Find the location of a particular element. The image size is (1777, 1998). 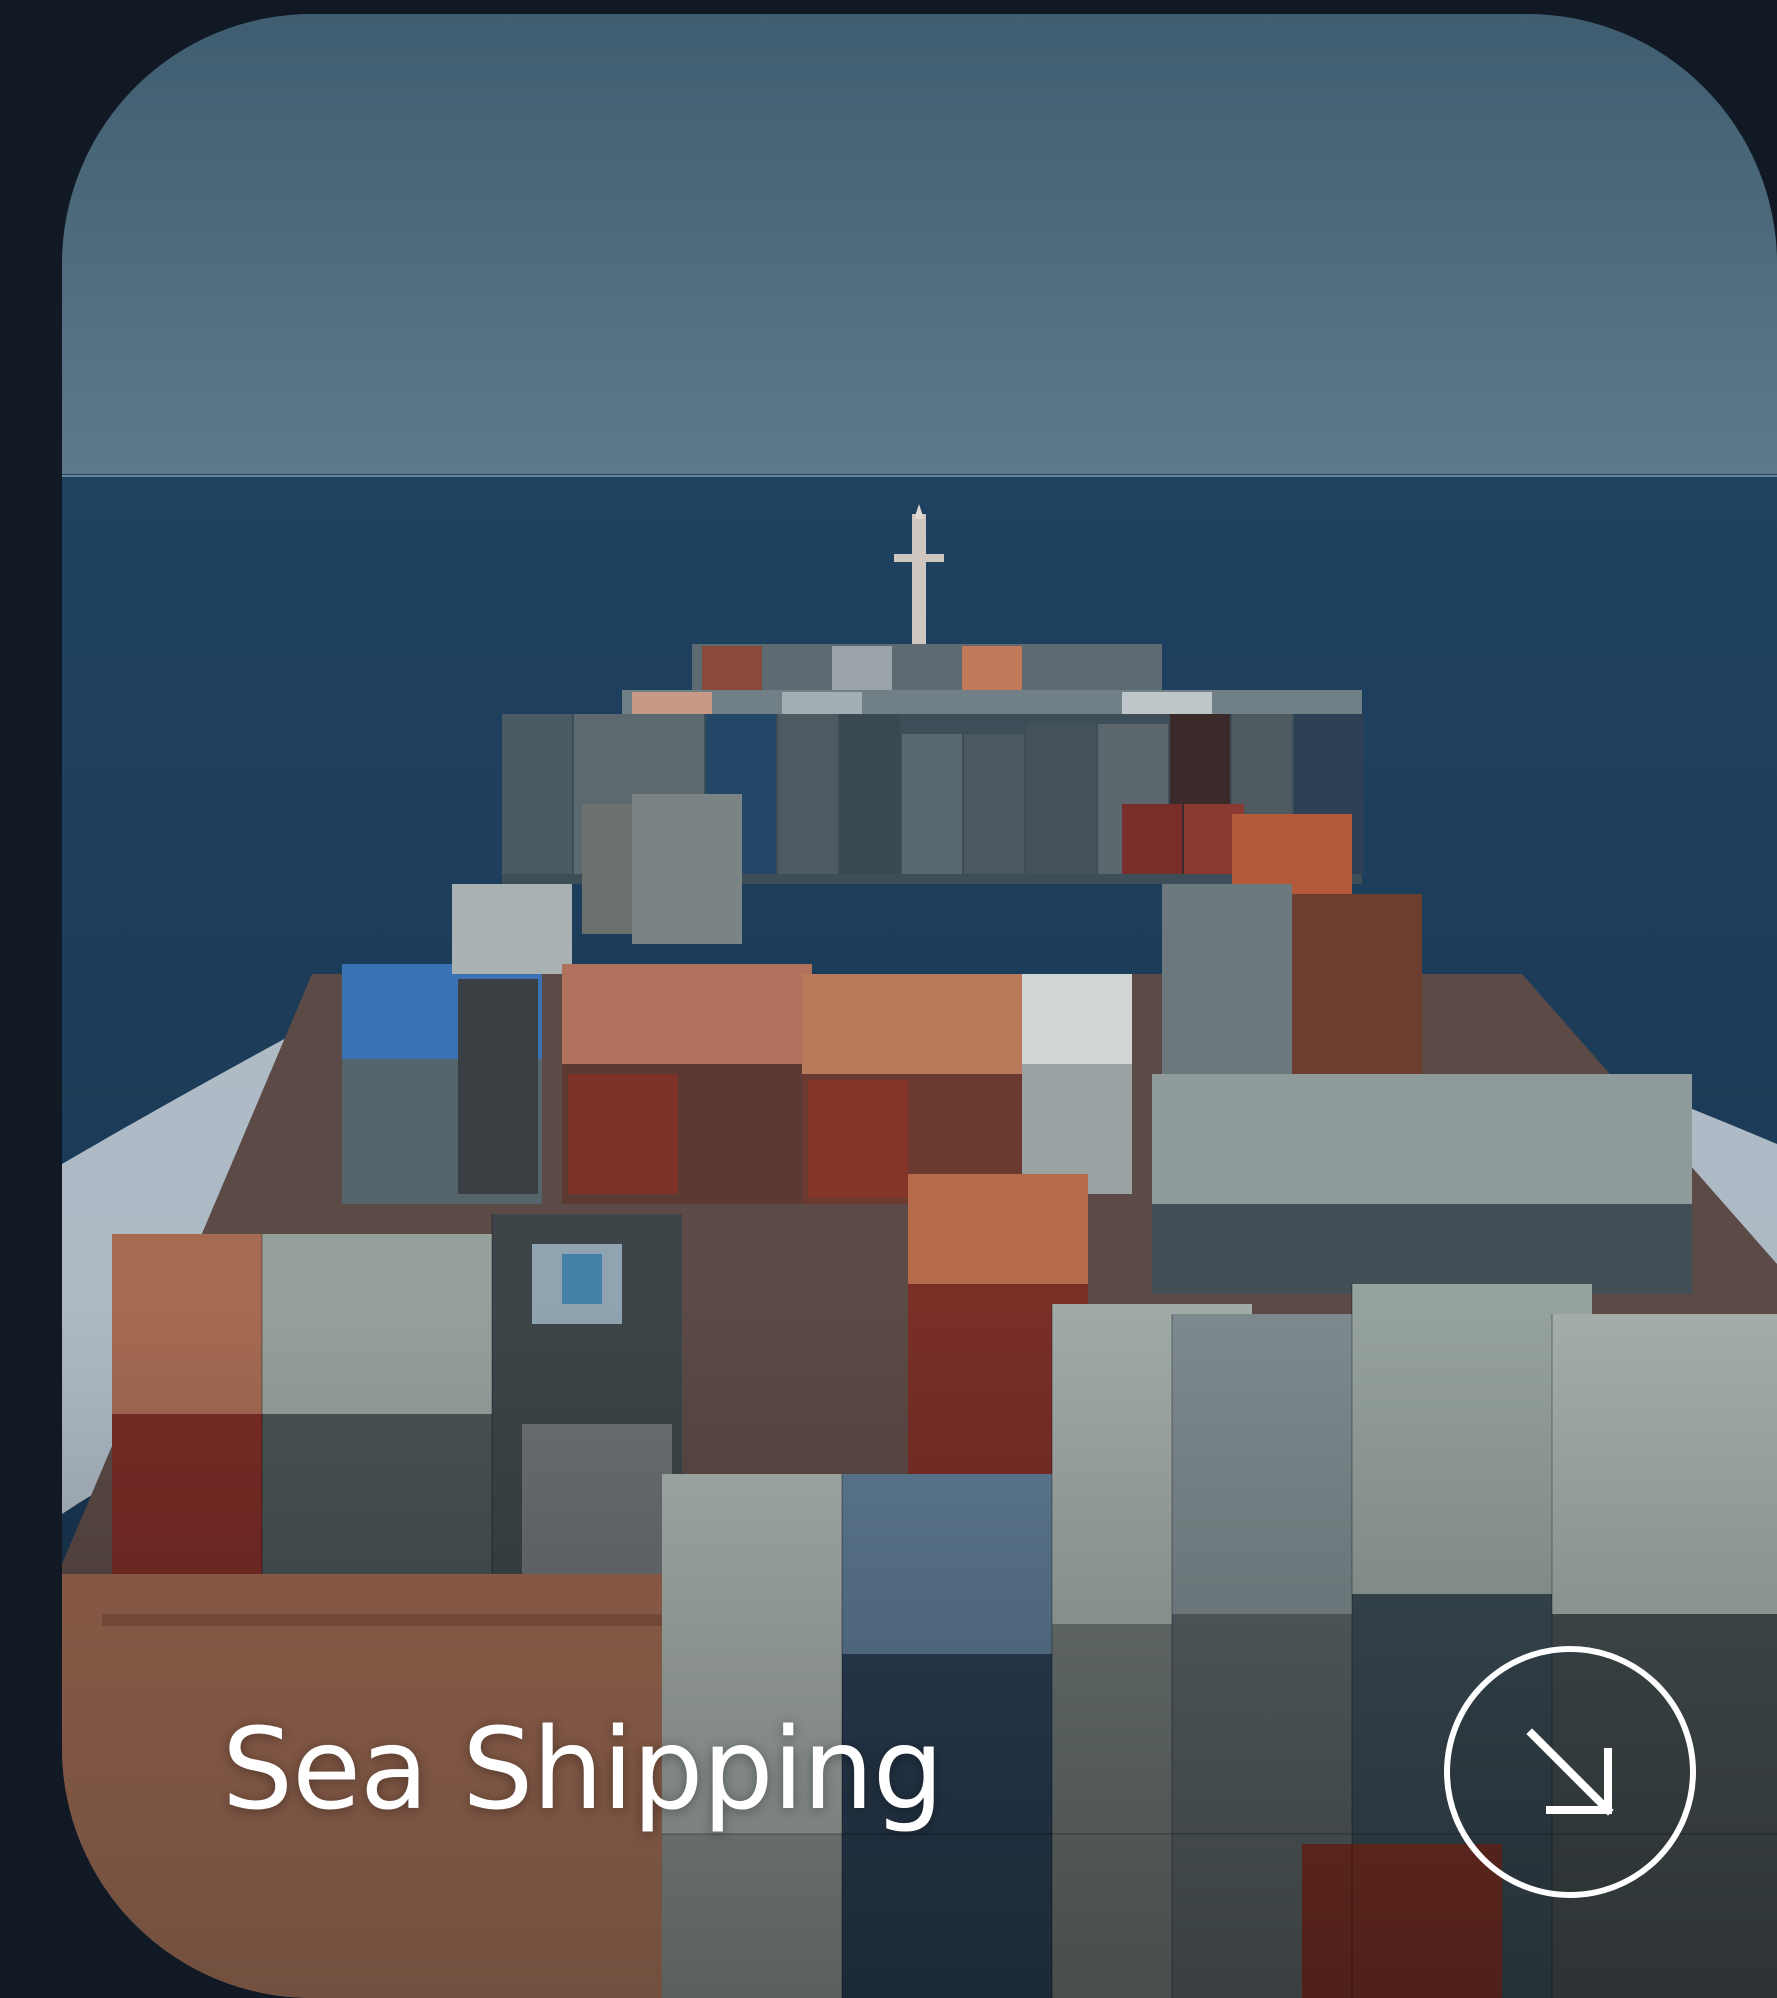

arrow-down-right-icon is located at coordinates (1570, 1772).